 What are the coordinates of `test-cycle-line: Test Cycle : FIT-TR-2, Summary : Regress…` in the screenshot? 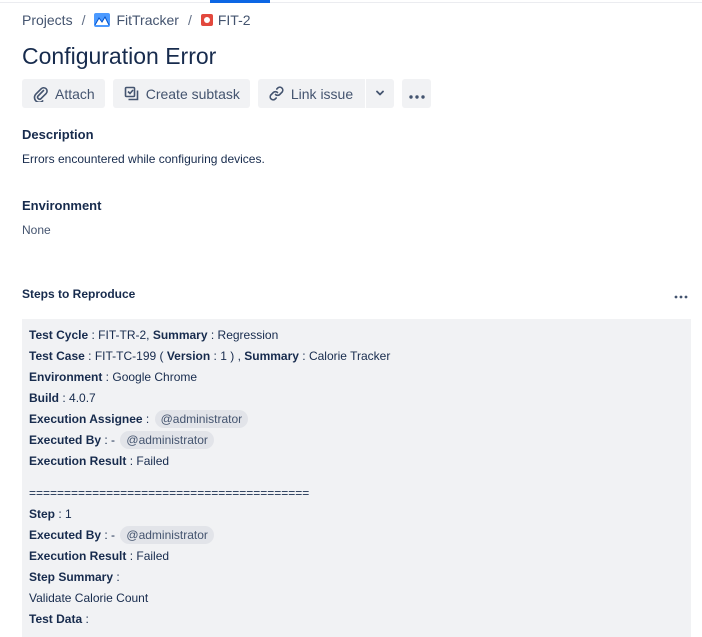 It's located at (154, 335).